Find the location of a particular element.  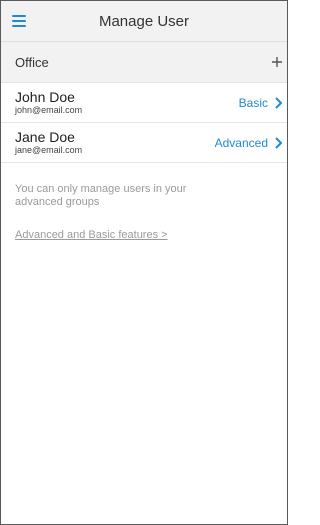

features-link: Advanced and Basic features > is located at coordinates (144, 235).